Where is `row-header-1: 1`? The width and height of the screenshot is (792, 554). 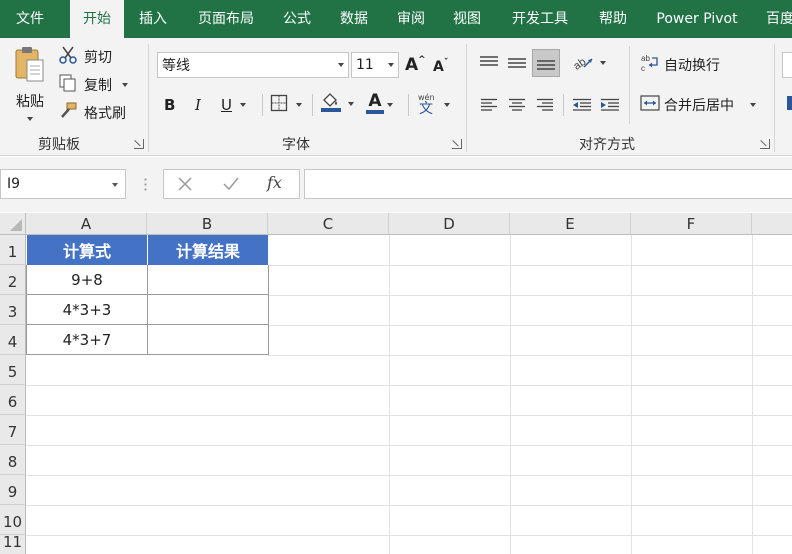
row-header-1: 1 is located at coordinates (13, 250).